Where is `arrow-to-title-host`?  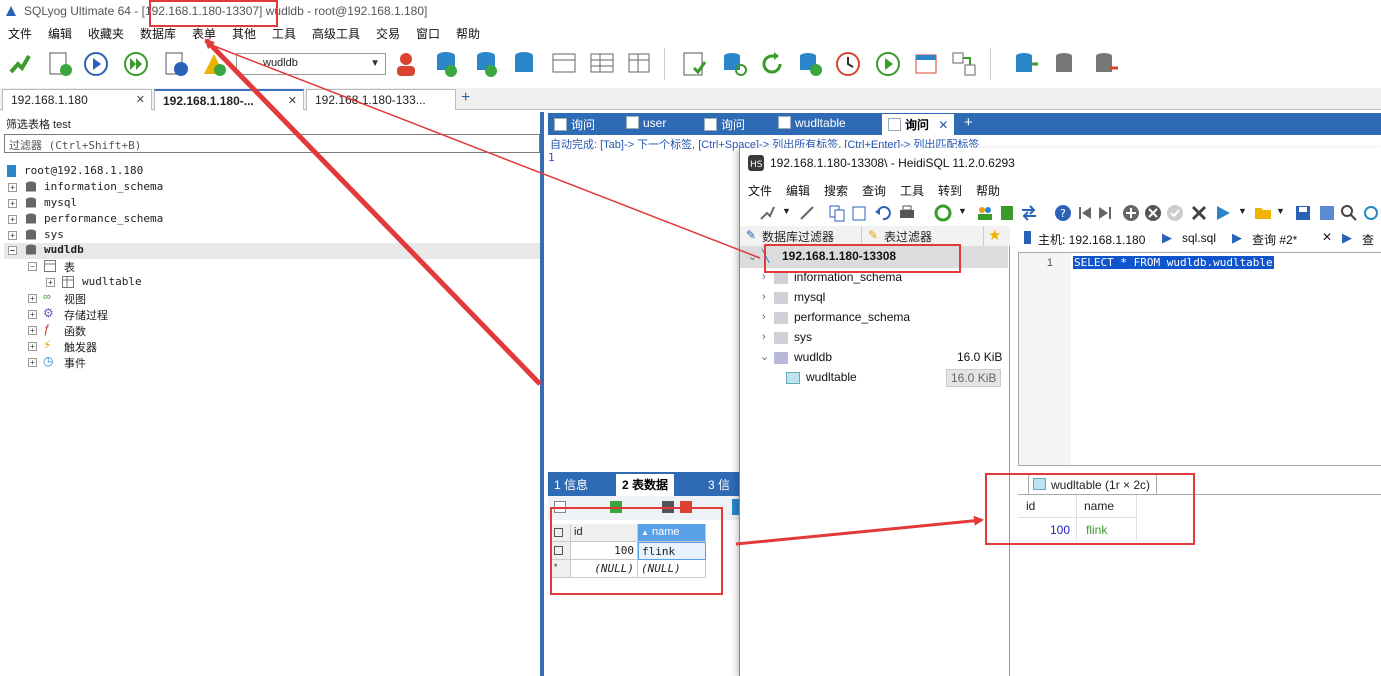 arrow-to-title-host is located at coordinates (373, 212).